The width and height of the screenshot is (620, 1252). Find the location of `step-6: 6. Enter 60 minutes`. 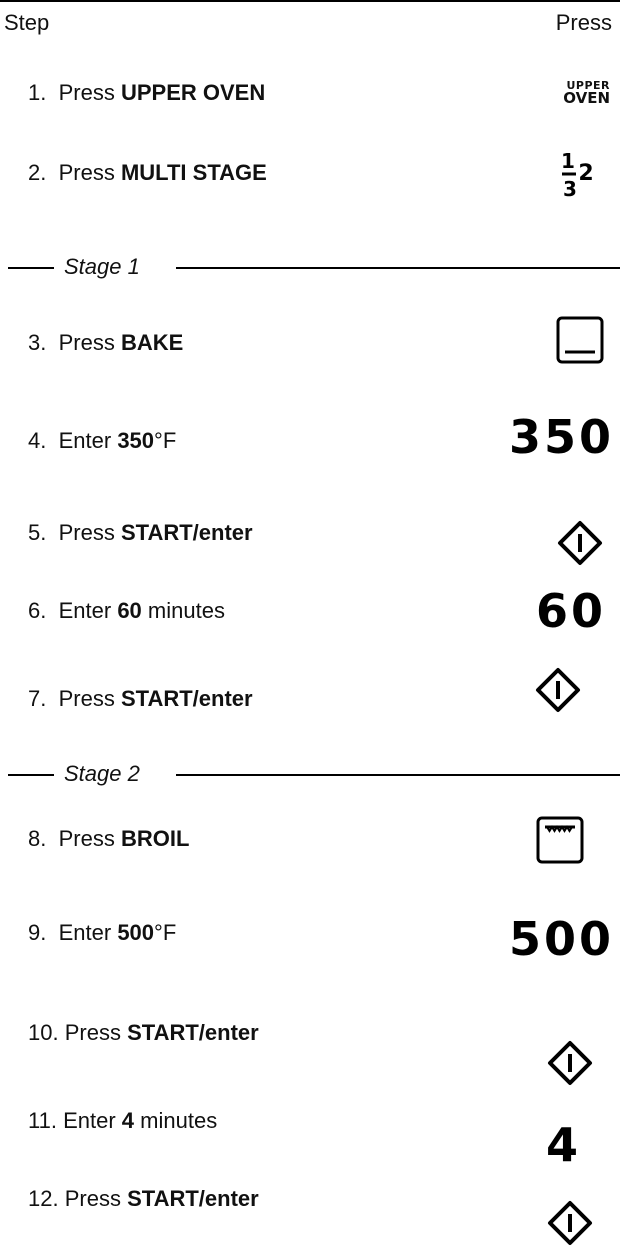

step-6: 6. Enter 60 minutes is located at coordinates (126, 611).